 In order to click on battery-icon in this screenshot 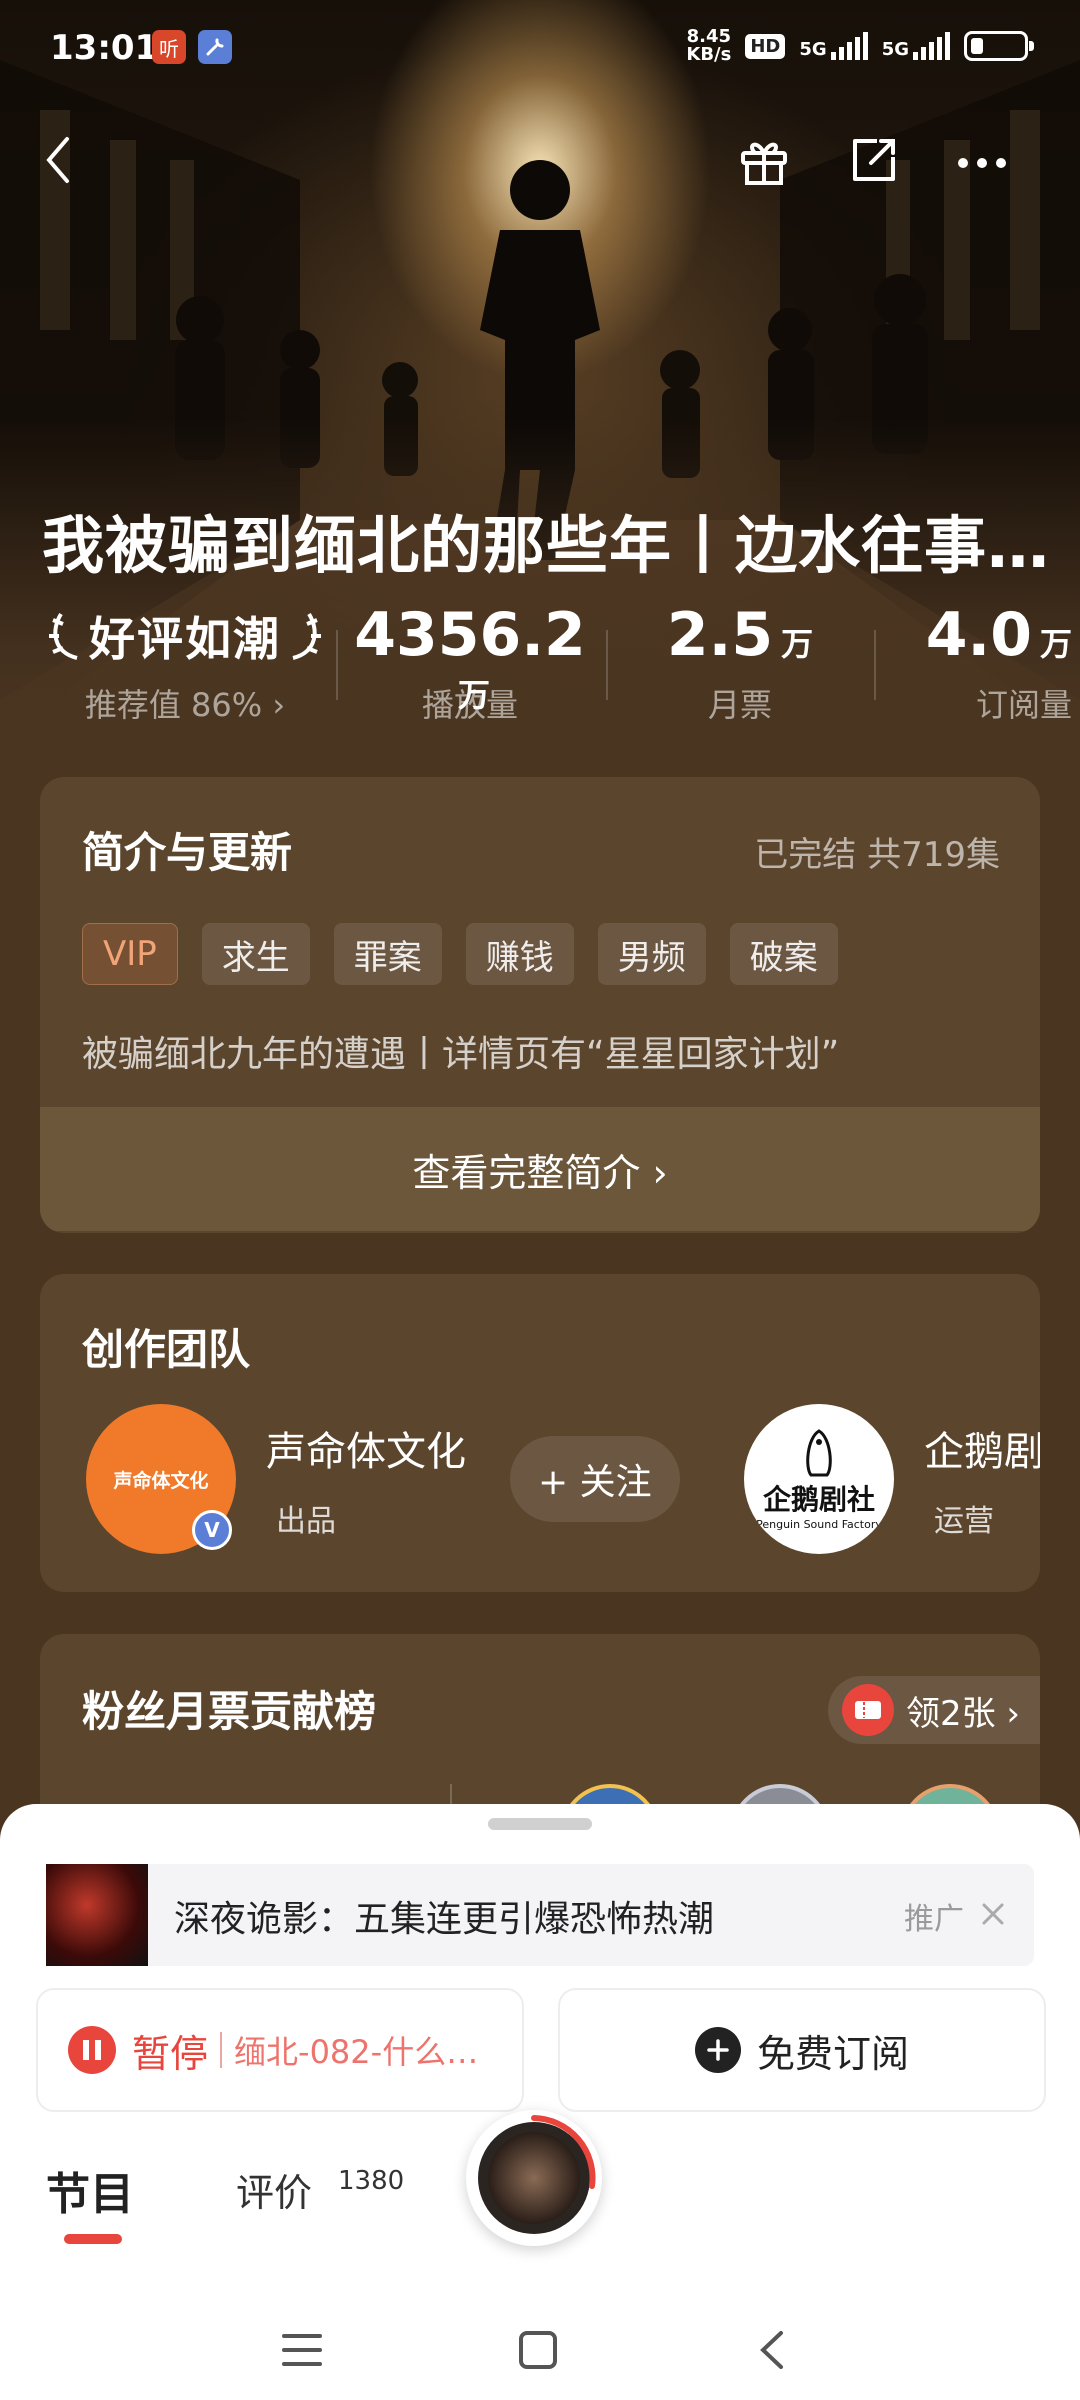, I will do `click(999, 46)`.